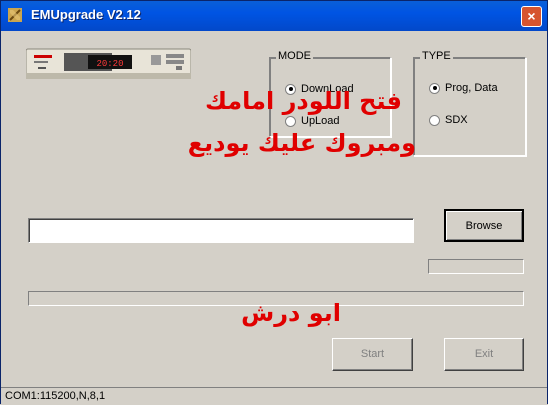  Describe the element at coordinates (484, 354) in the screenshot. I see `exit-button: Exit` at that location.